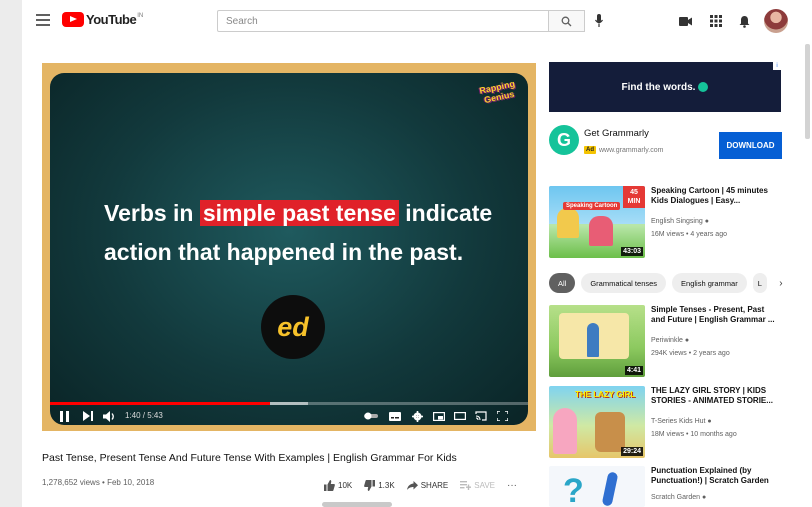  Describe the element at coordinates (152, 213) in the screenshot. I see `caption-text-before: Verbs in` at that location.